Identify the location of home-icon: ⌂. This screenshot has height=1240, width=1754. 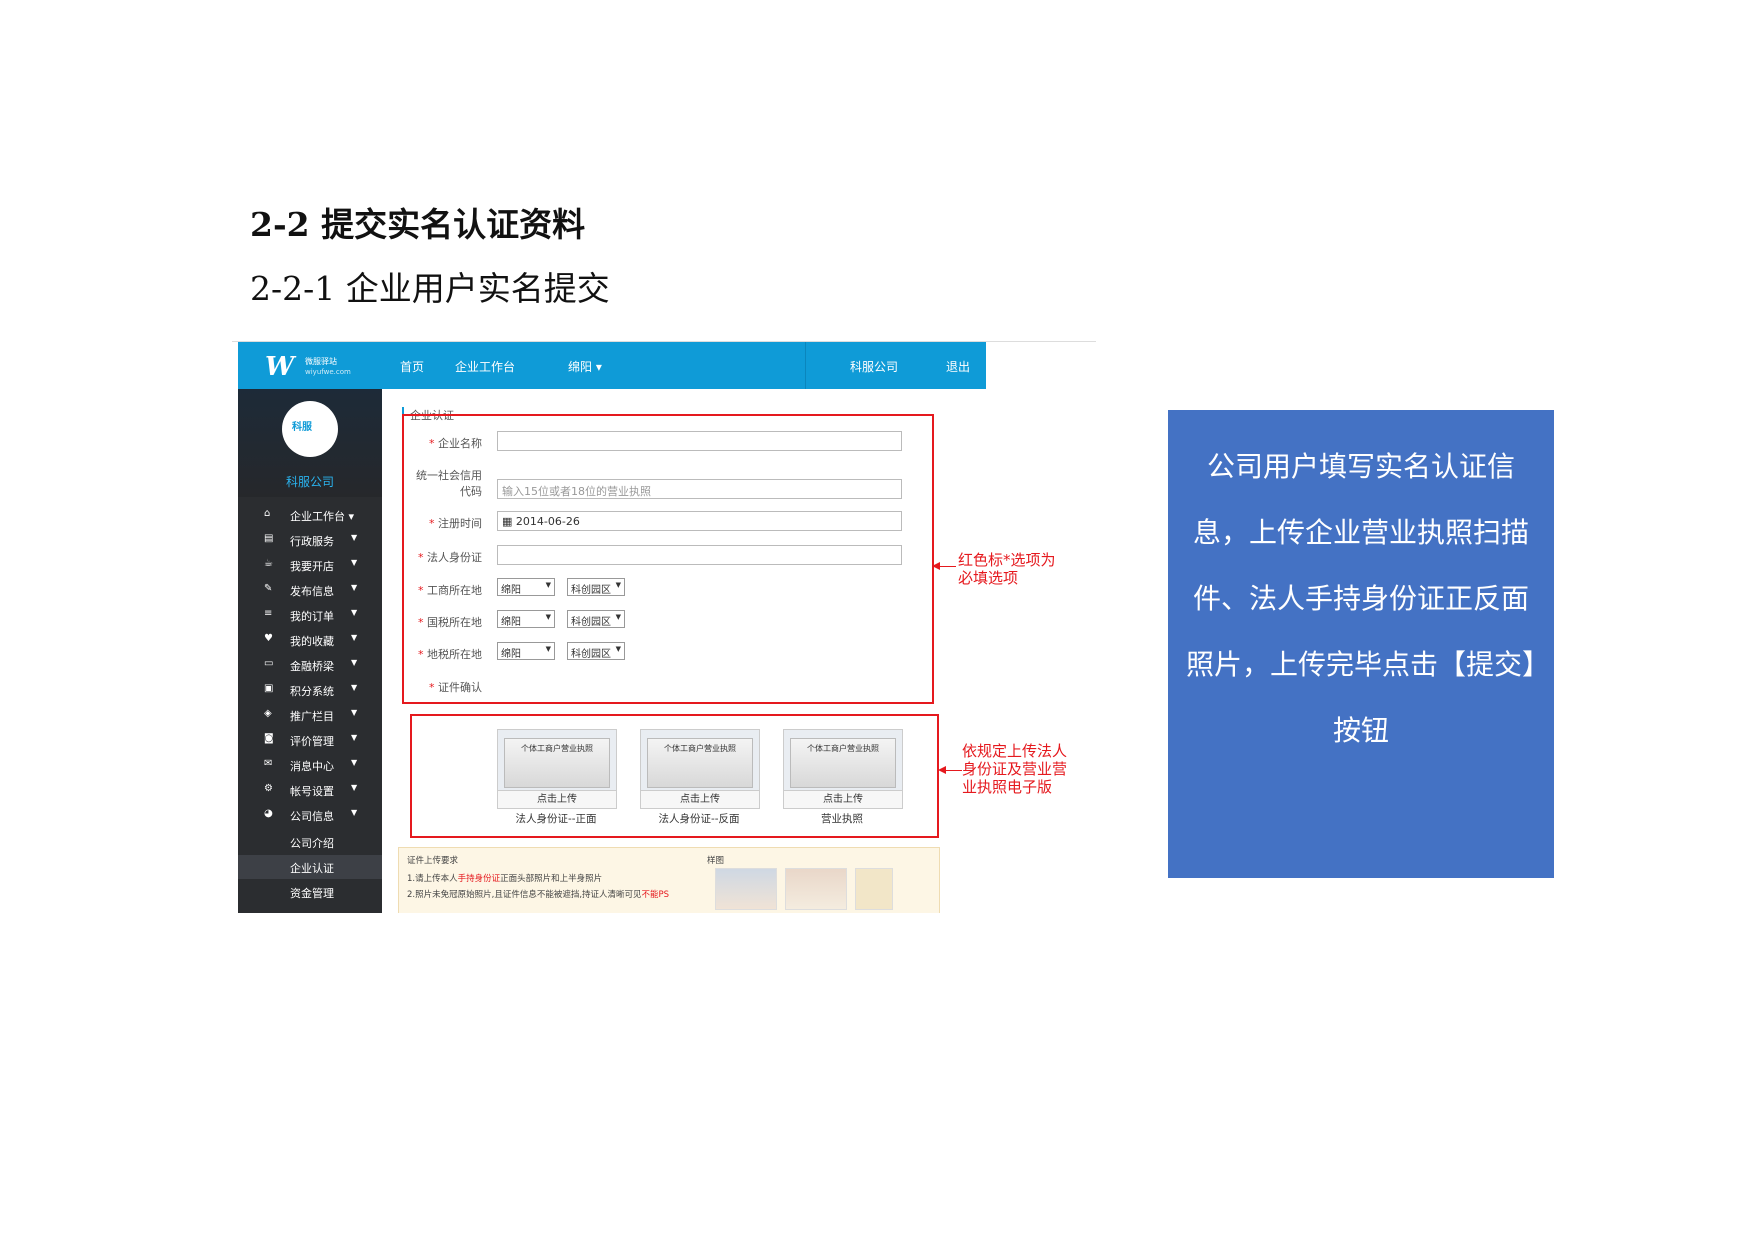
(267, 513).